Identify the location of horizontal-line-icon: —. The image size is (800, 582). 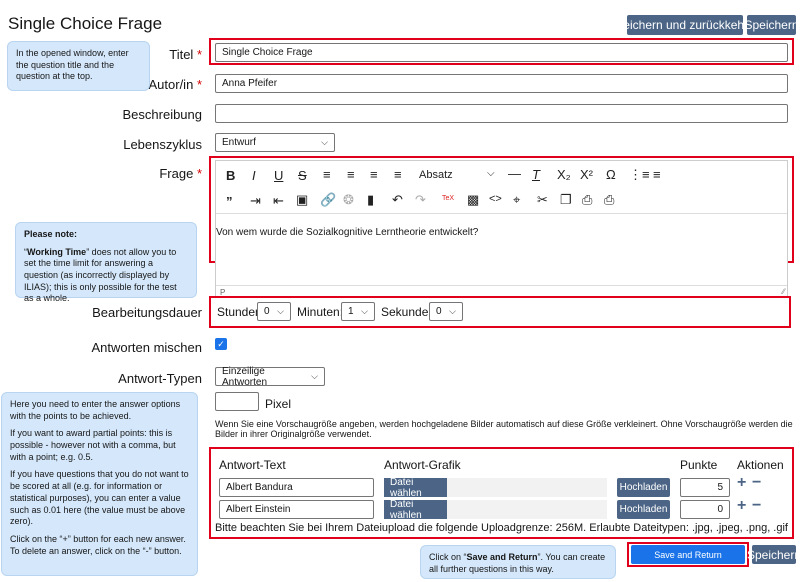
(514, 173).